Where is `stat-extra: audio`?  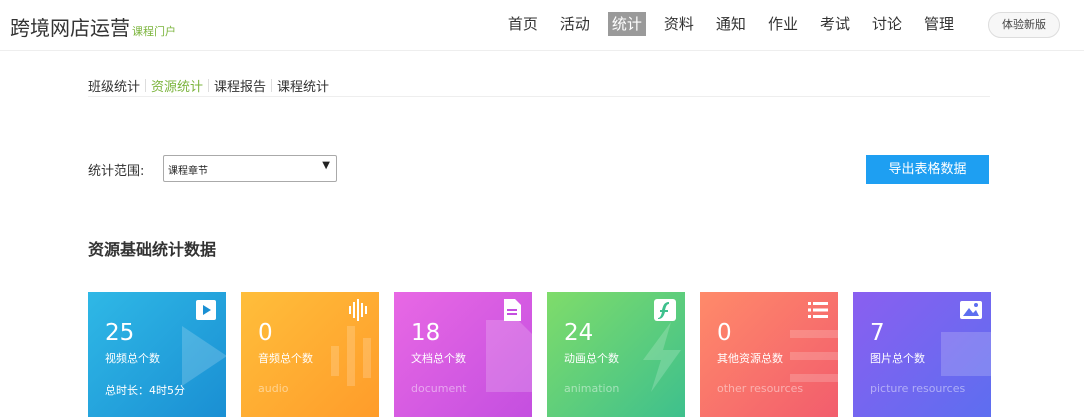
stat-extra: audio is located at coordinates (273, 388).